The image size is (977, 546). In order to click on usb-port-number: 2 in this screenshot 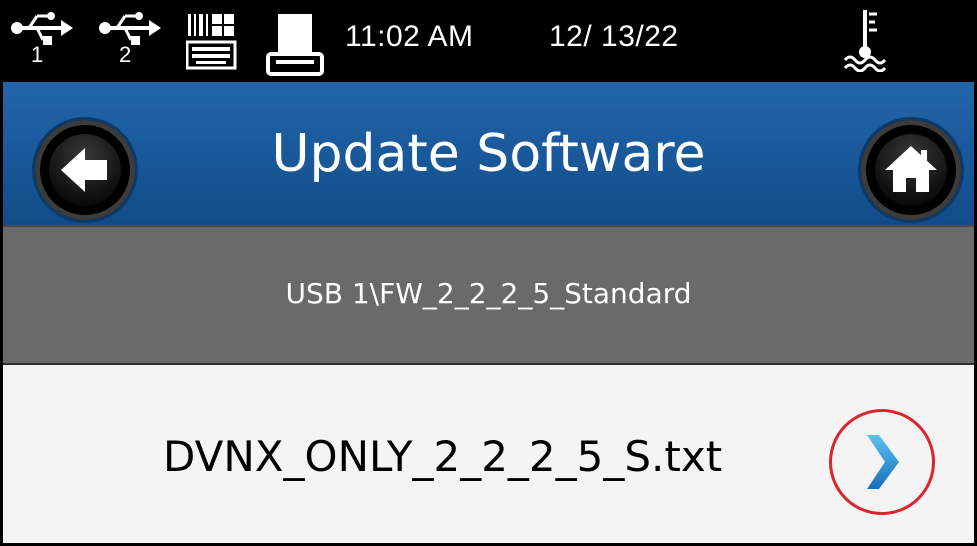, I will do `click(125, 54)`.